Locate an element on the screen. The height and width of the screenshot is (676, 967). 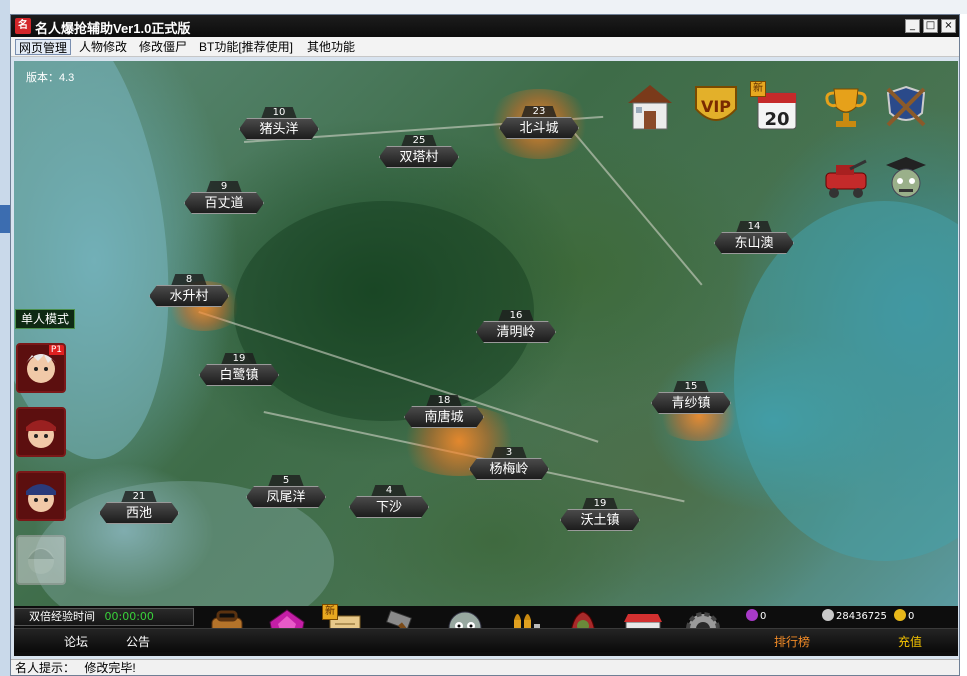
location-level: 14 is located at coordinates (754, 227).